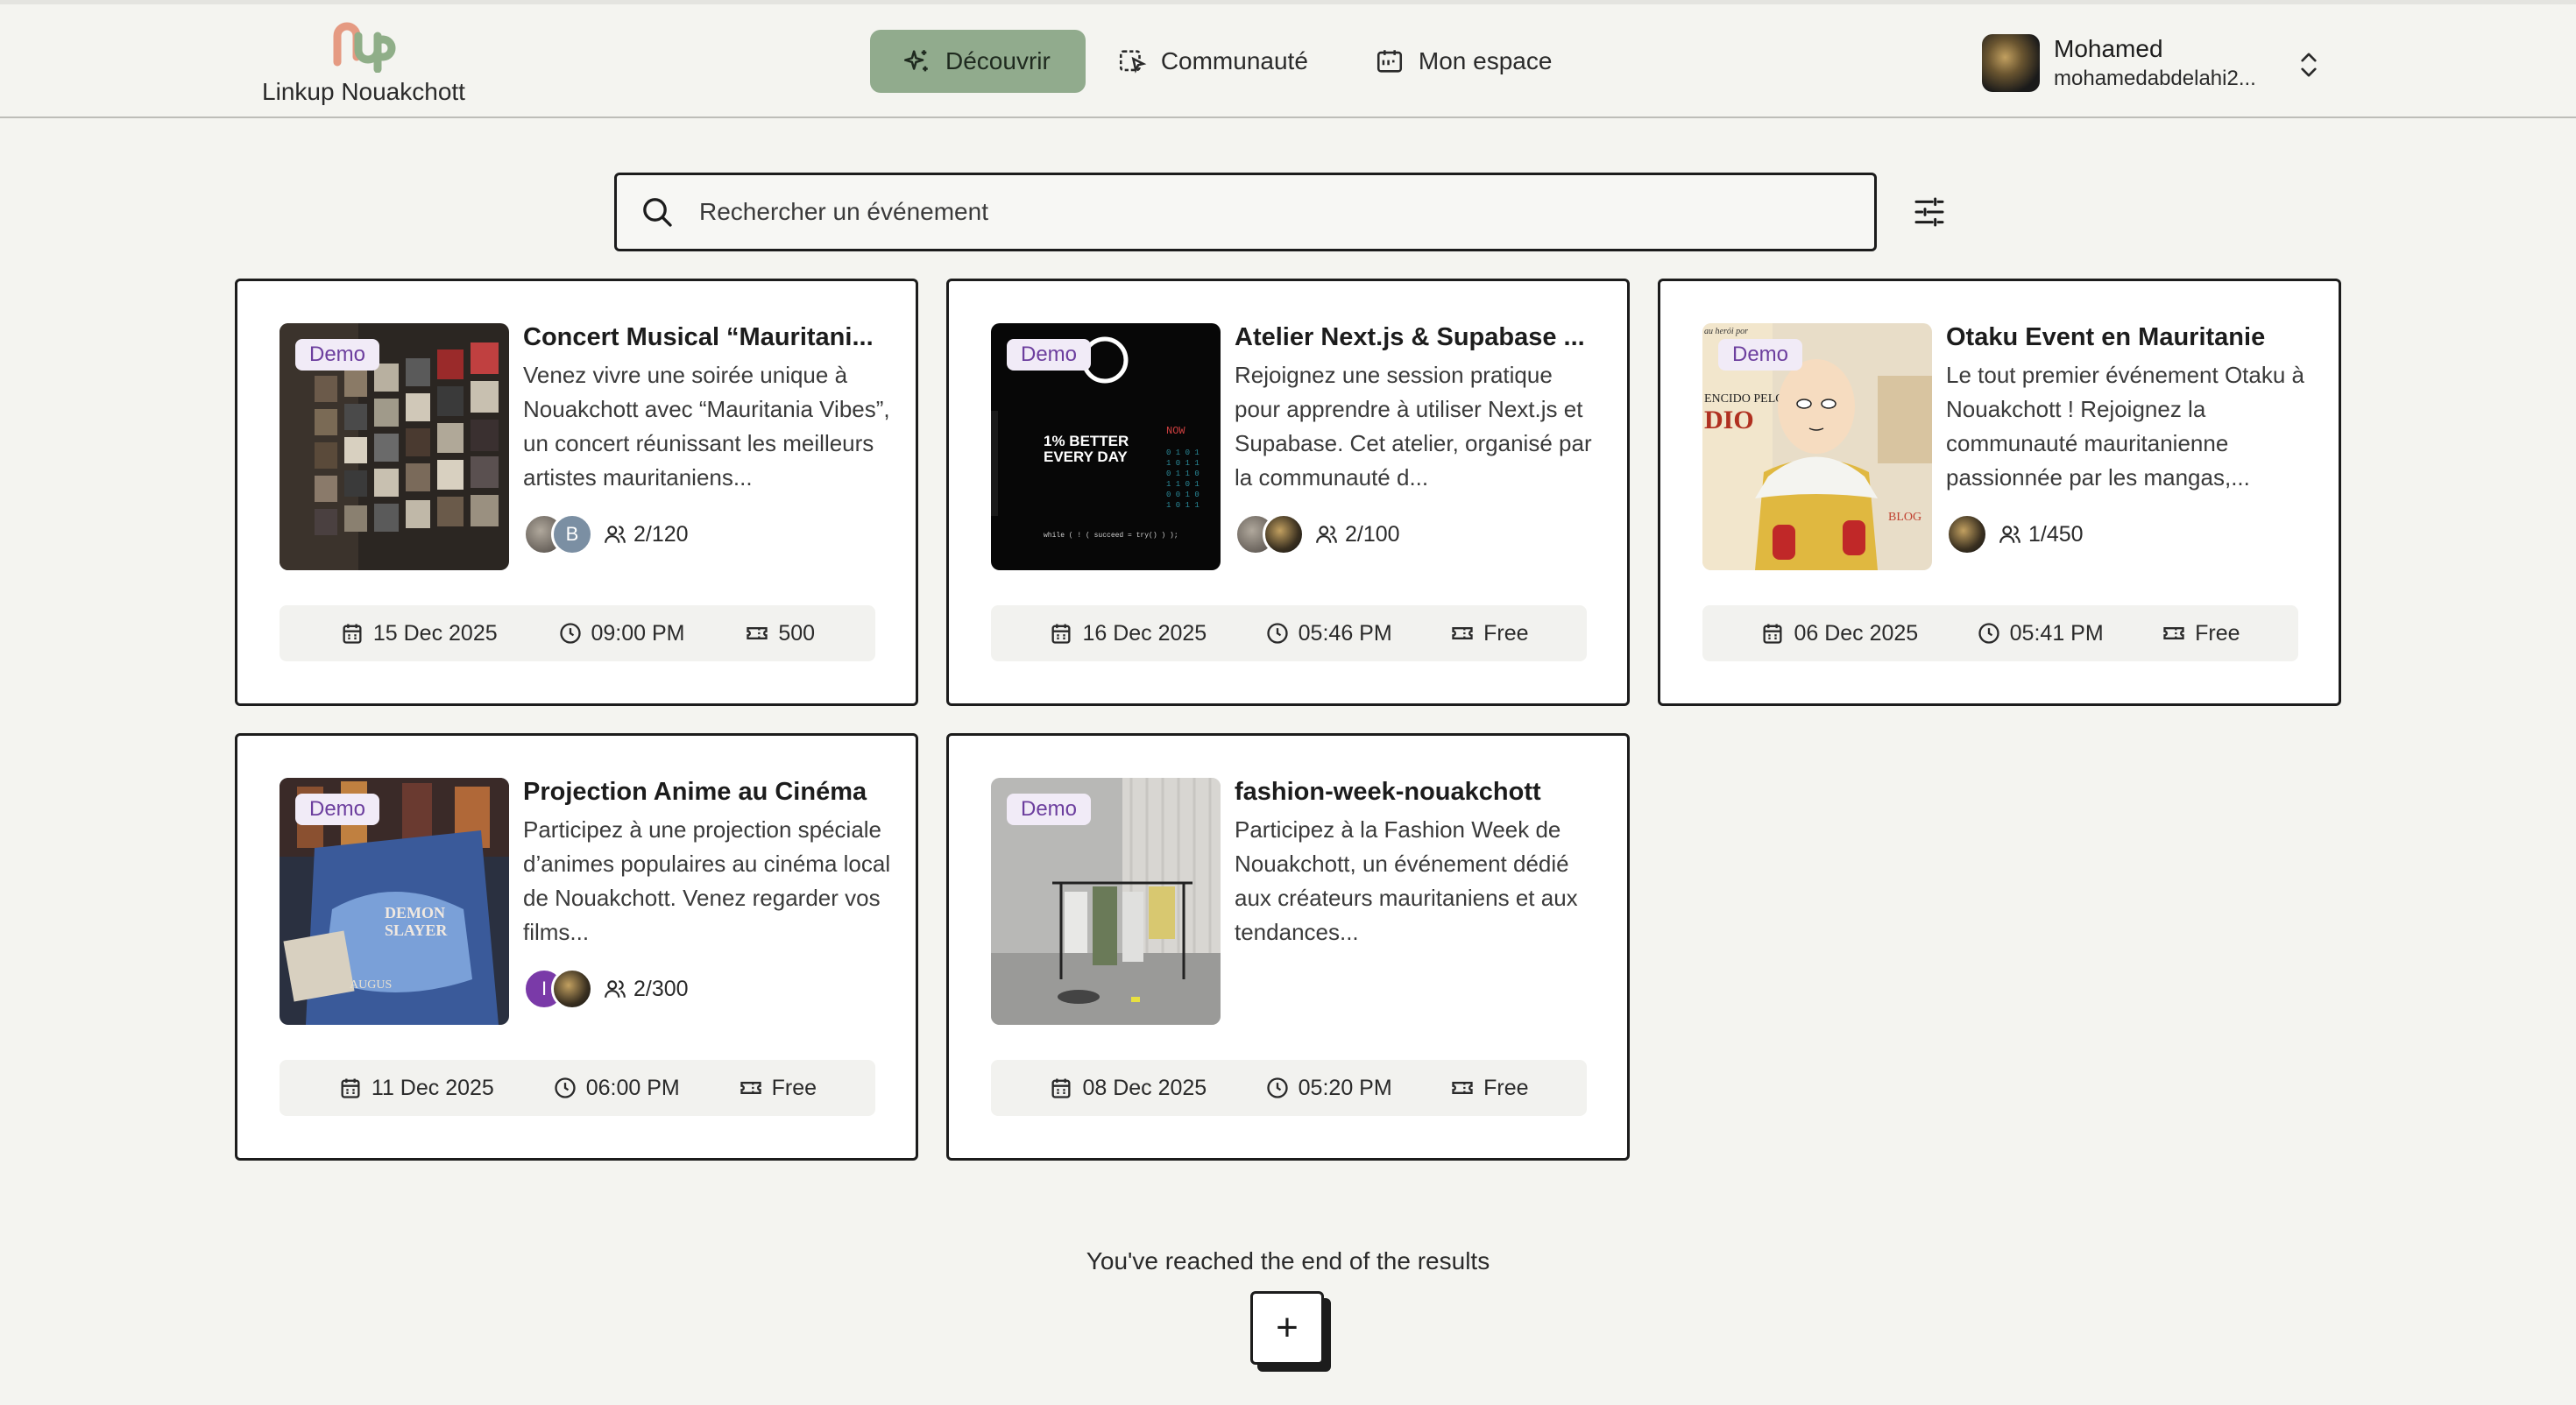 Image resolution: width=2576 pixels, height=1405 pixels. I want to click on add-event-button: +, so click(1287, 1328).